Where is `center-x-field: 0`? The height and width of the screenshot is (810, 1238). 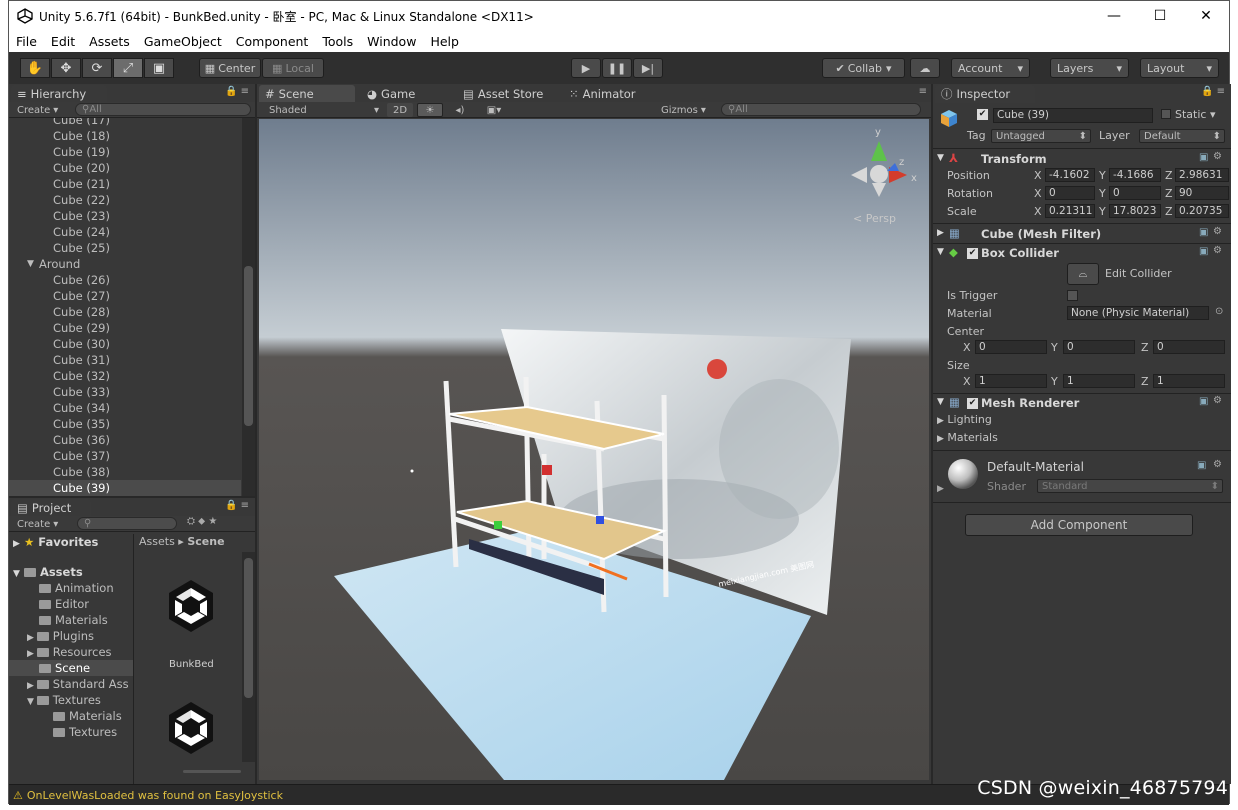 center-x-field: 0 is located at coordinates (1011, 347).